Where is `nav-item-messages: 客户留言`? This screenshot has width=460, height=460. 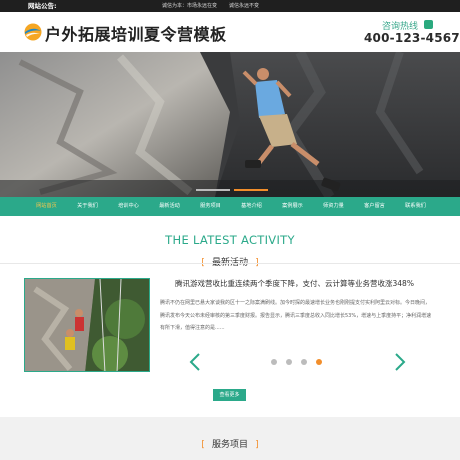 nav-item-messages: 客户留言 is located at coordinates (374, 206).